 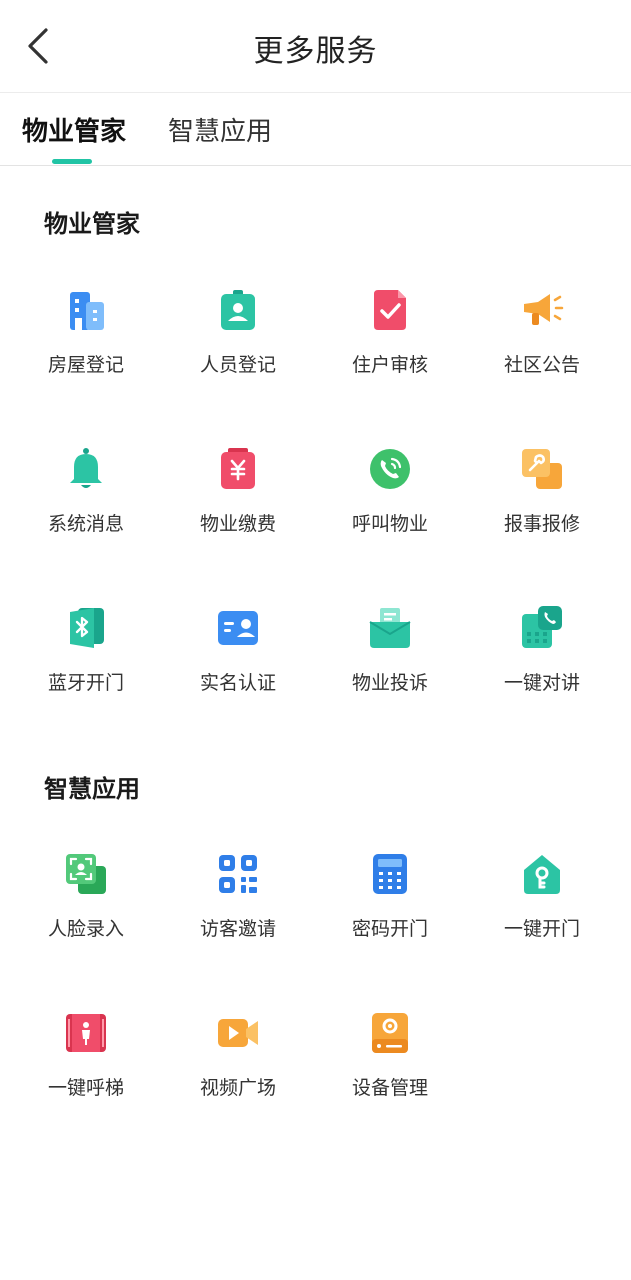 What do you see at coordinates (542, 874) in the screenshot?
I see `home-key-icon` at bounding box center [542, 874].